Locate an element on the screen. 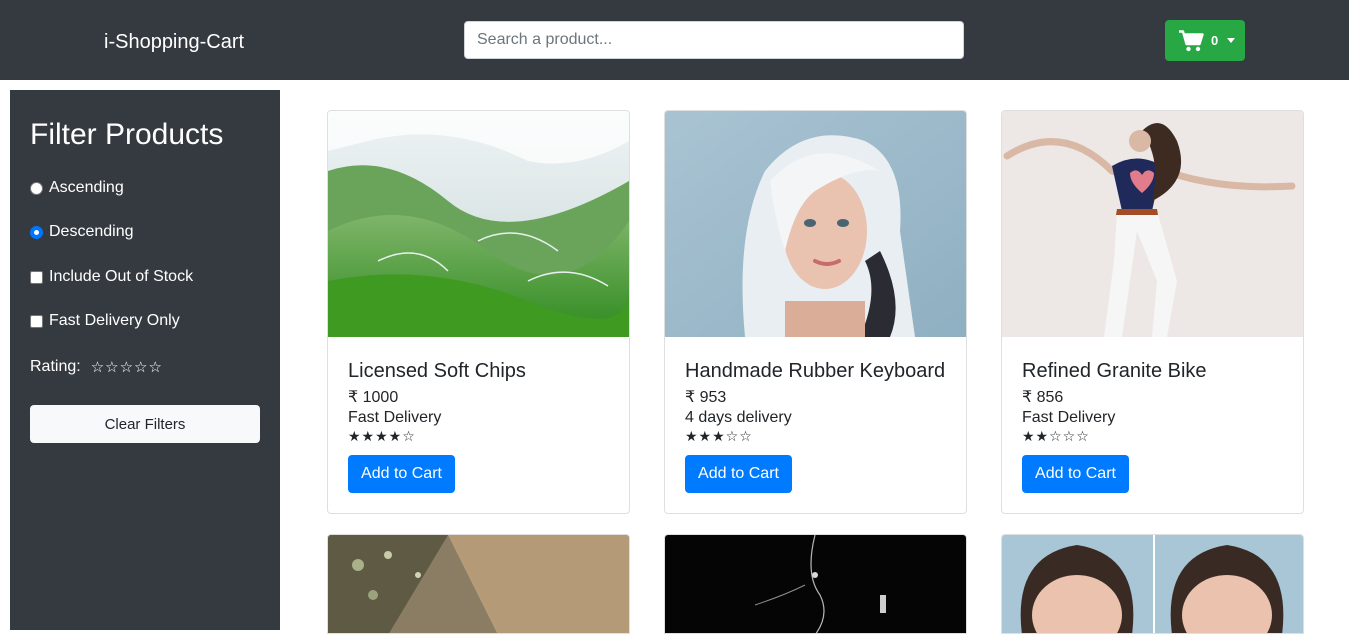  product-rating-stars: ★★☆☆☆ is located at coordinates (1056, 437).